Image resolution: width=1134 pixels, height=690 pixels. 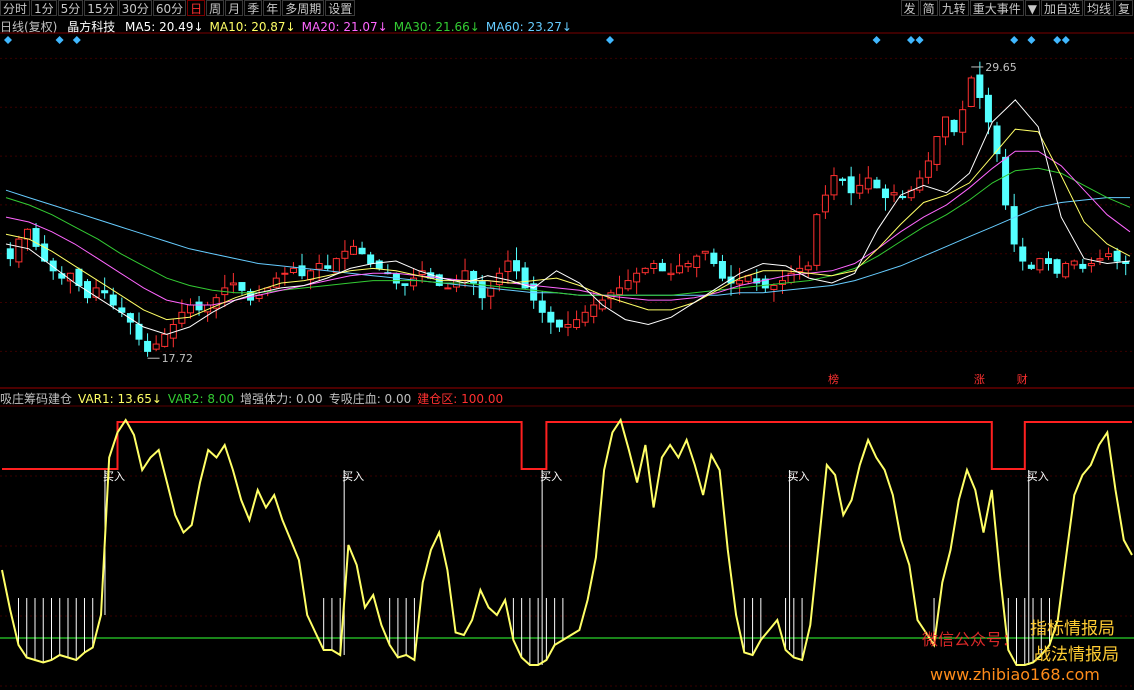 What do you see at coordinates (1076, 655) in the screenshot?
I see `watermark-name-2: 战法情报局` at bounding box center [1076, 655].